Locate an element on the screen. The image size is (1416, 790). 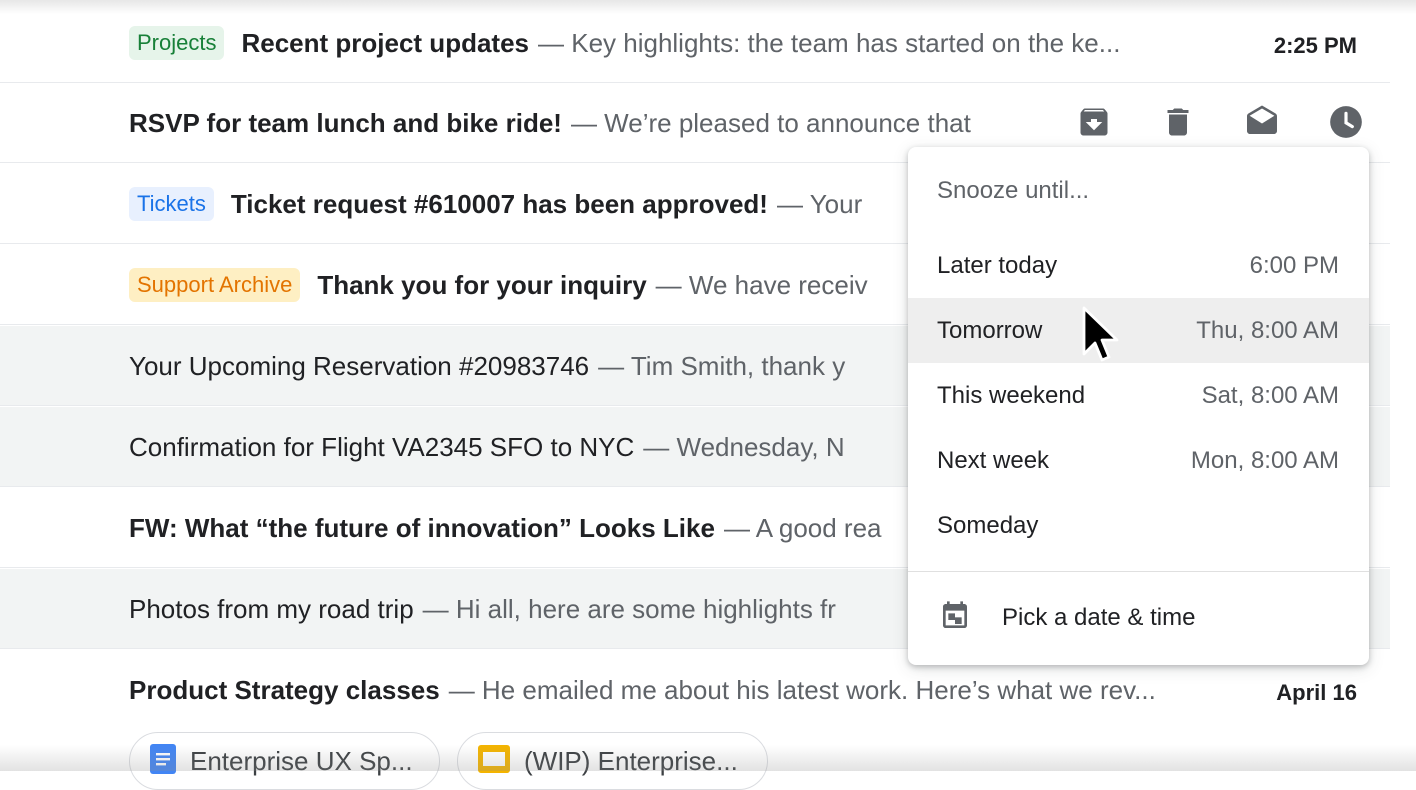
email-subject: Your Upcoming Reservation #20983746 is located at coordinates (359, 365).